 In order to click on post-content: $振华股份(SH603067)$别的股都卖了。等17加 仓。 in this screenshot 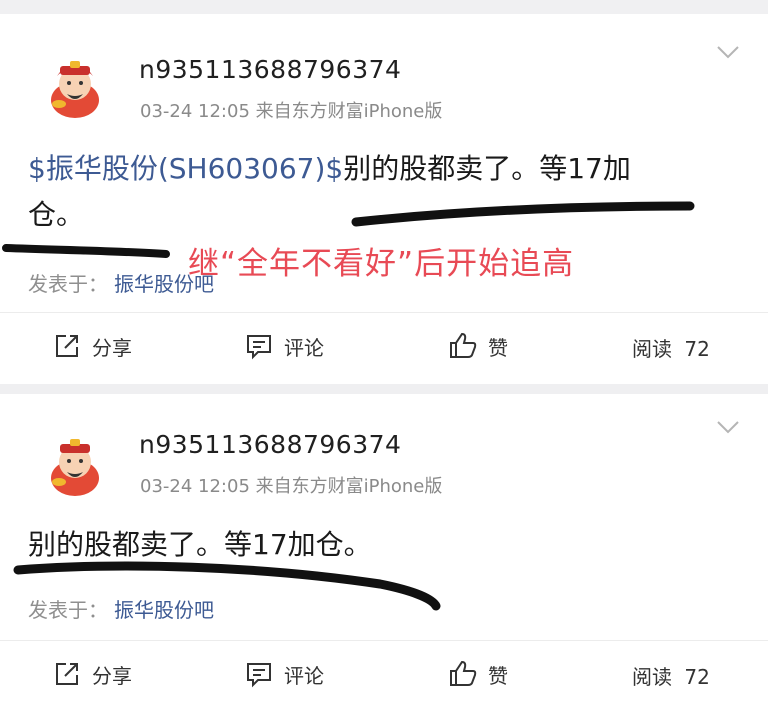, I will do `click(383, 192)`.